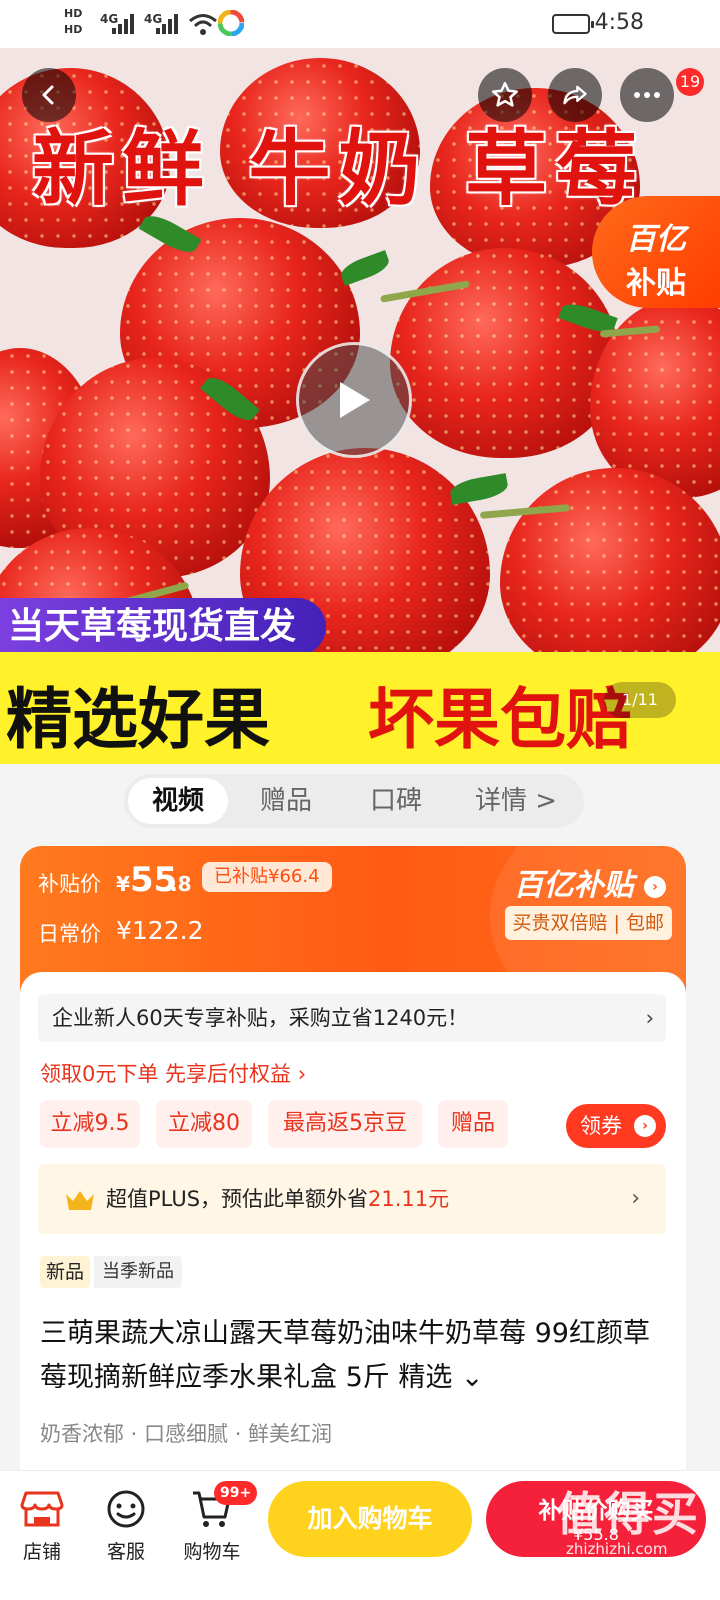 Image resolution: width=720 pixels, height=1600 pixels. Describe the element at coordinates (640, 700) in the screenshot. I see `carousel-page-indicator: 1/11` at that location.